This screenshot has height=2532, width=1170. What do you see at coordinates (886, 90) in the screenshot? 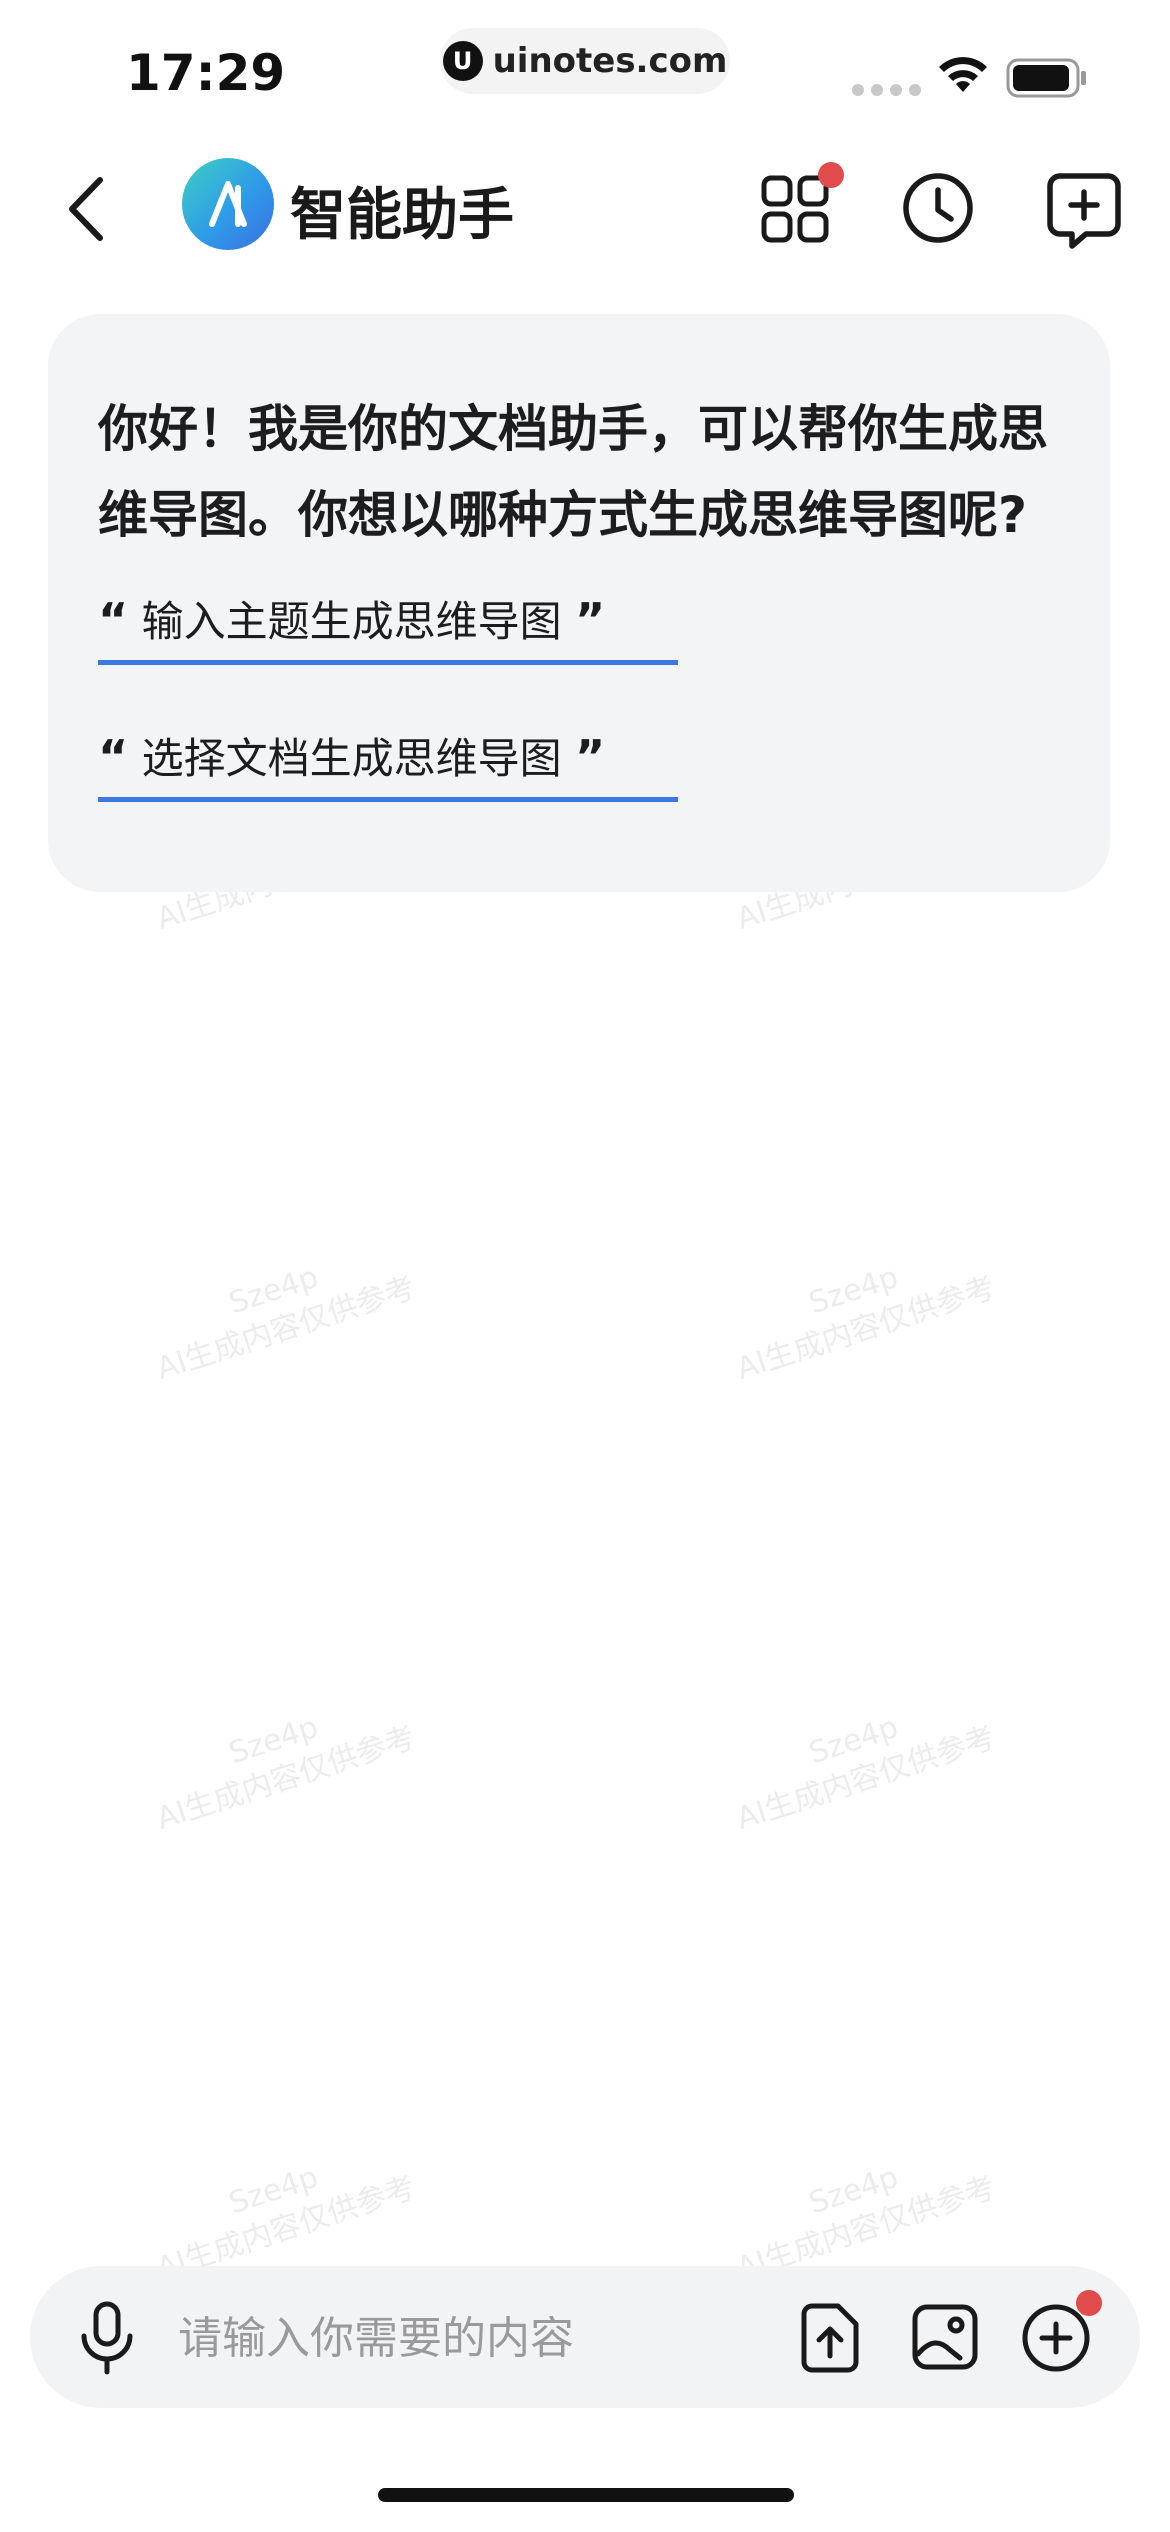
I see `cellular-signal-icon` at bounding box center [886, 90].